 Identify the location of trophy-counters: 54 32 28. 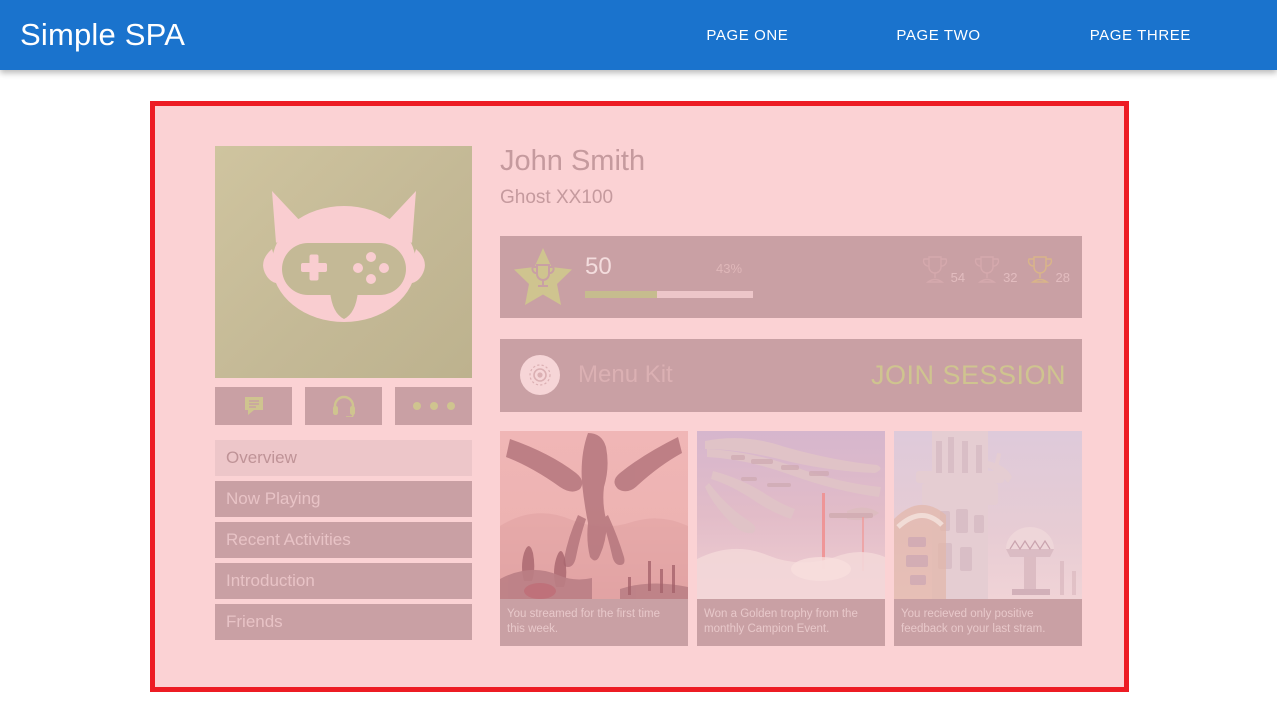
(995, 270).